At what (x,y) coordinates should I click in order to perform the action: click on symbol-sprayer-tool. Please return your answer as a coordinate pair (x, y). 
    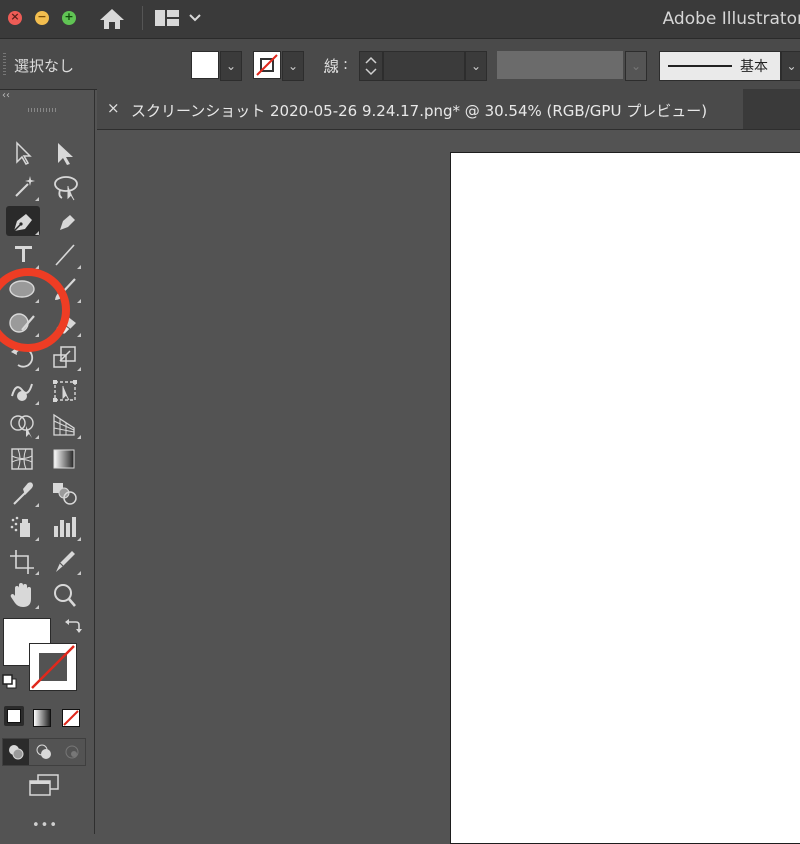
    Looking at the image, I should click on (23, 527).